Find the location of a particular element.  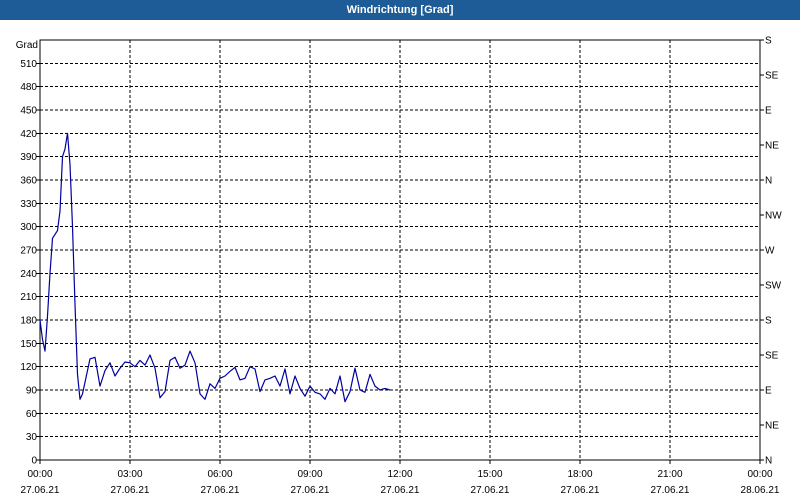

y-tick-label: 210 is located at coordinates (28, 297).